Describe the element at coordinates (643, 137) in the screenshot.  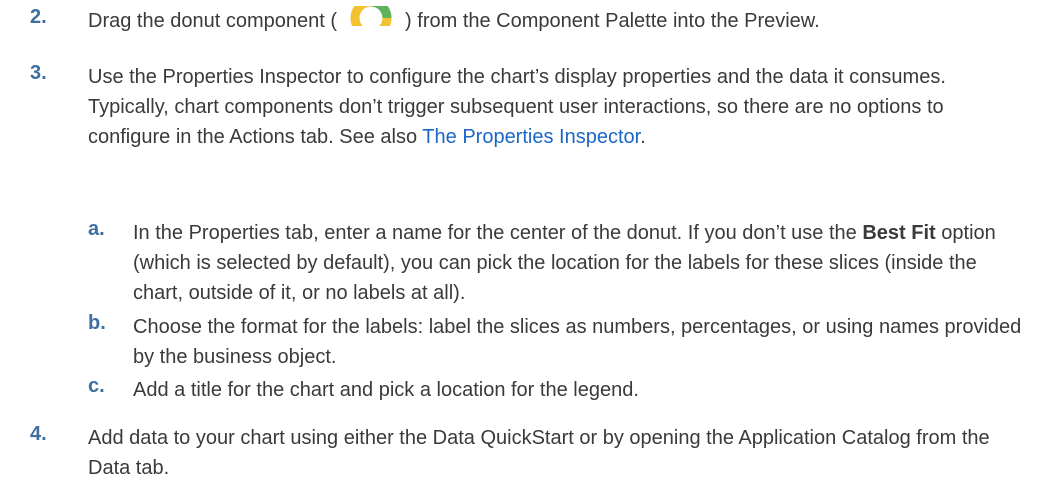
I see `step-text-after-link: .` at that location.